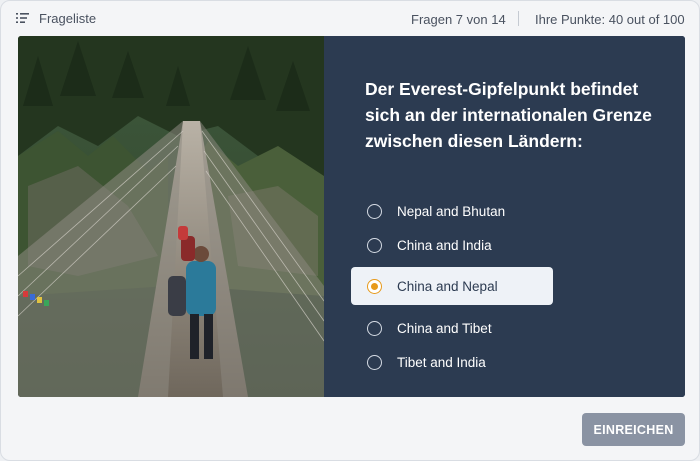  I want to click on radio-button-selected, so click(374, 286).